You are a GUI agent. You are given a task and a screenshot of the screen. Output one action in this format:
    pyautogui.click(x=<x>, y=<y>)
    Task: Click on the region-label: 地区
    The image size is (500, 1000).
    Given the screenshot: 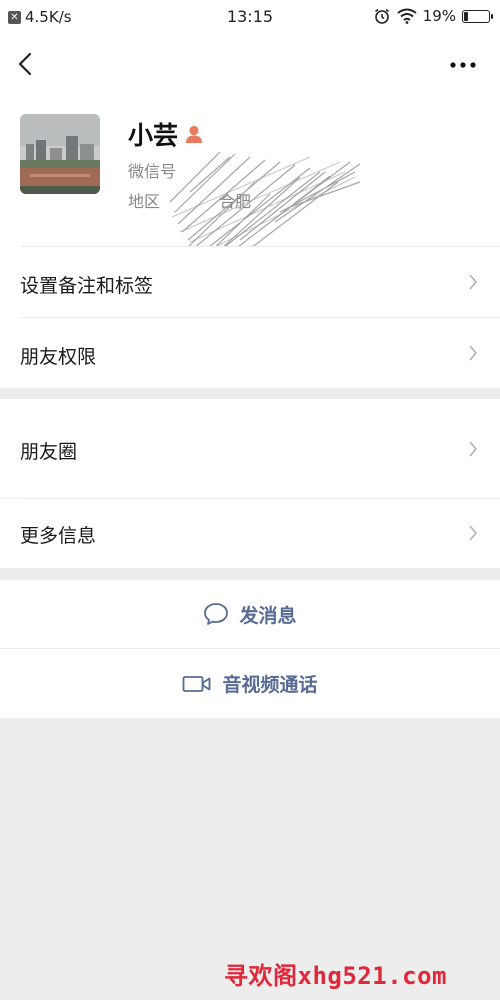 What is the action you would take?
    pyautogui.click(x=144, y=201)
    